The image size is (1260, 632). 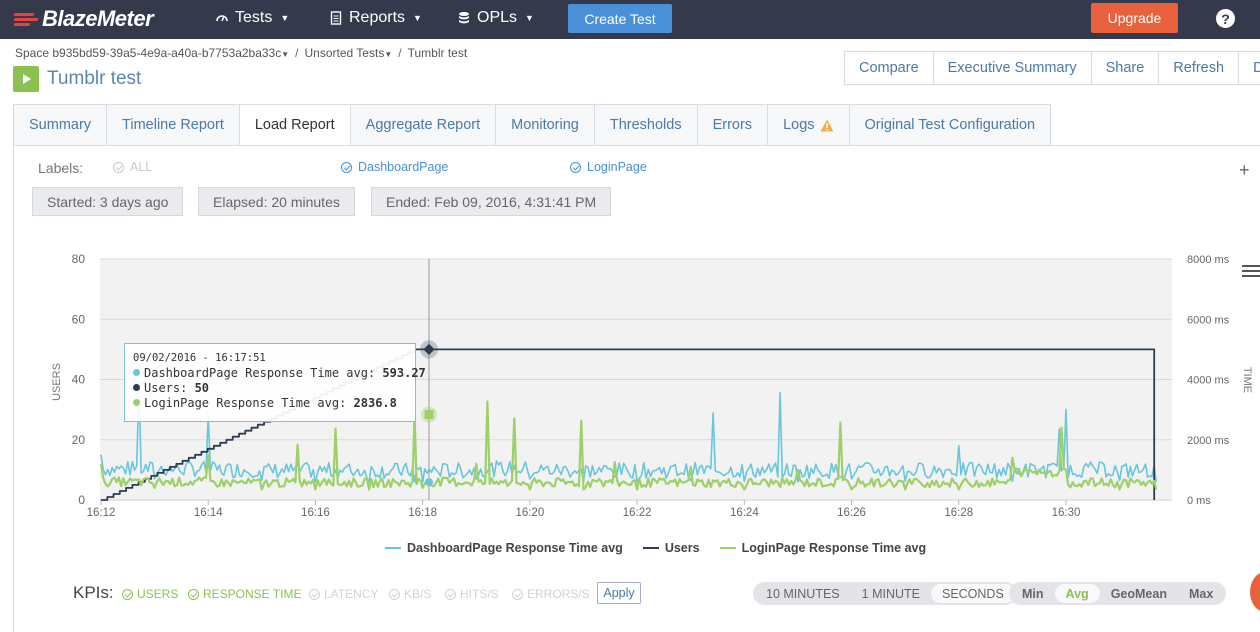 What do you see at coordinates (1208, 320) in the screenshot?
I see `y-right-tick-label: 6000 ms` at bounding box center [1208, 320].